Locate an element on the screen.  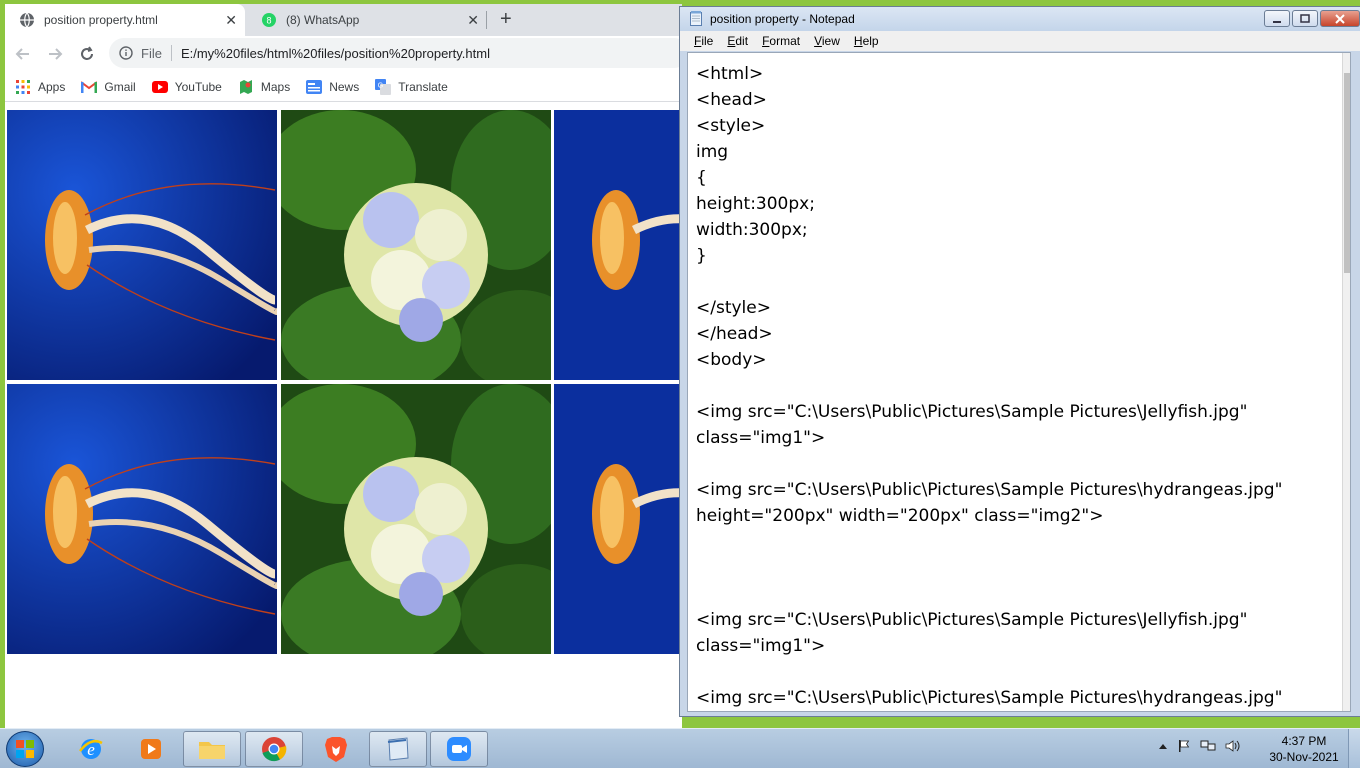
menu-view: View is located at coordinates (827, 41).